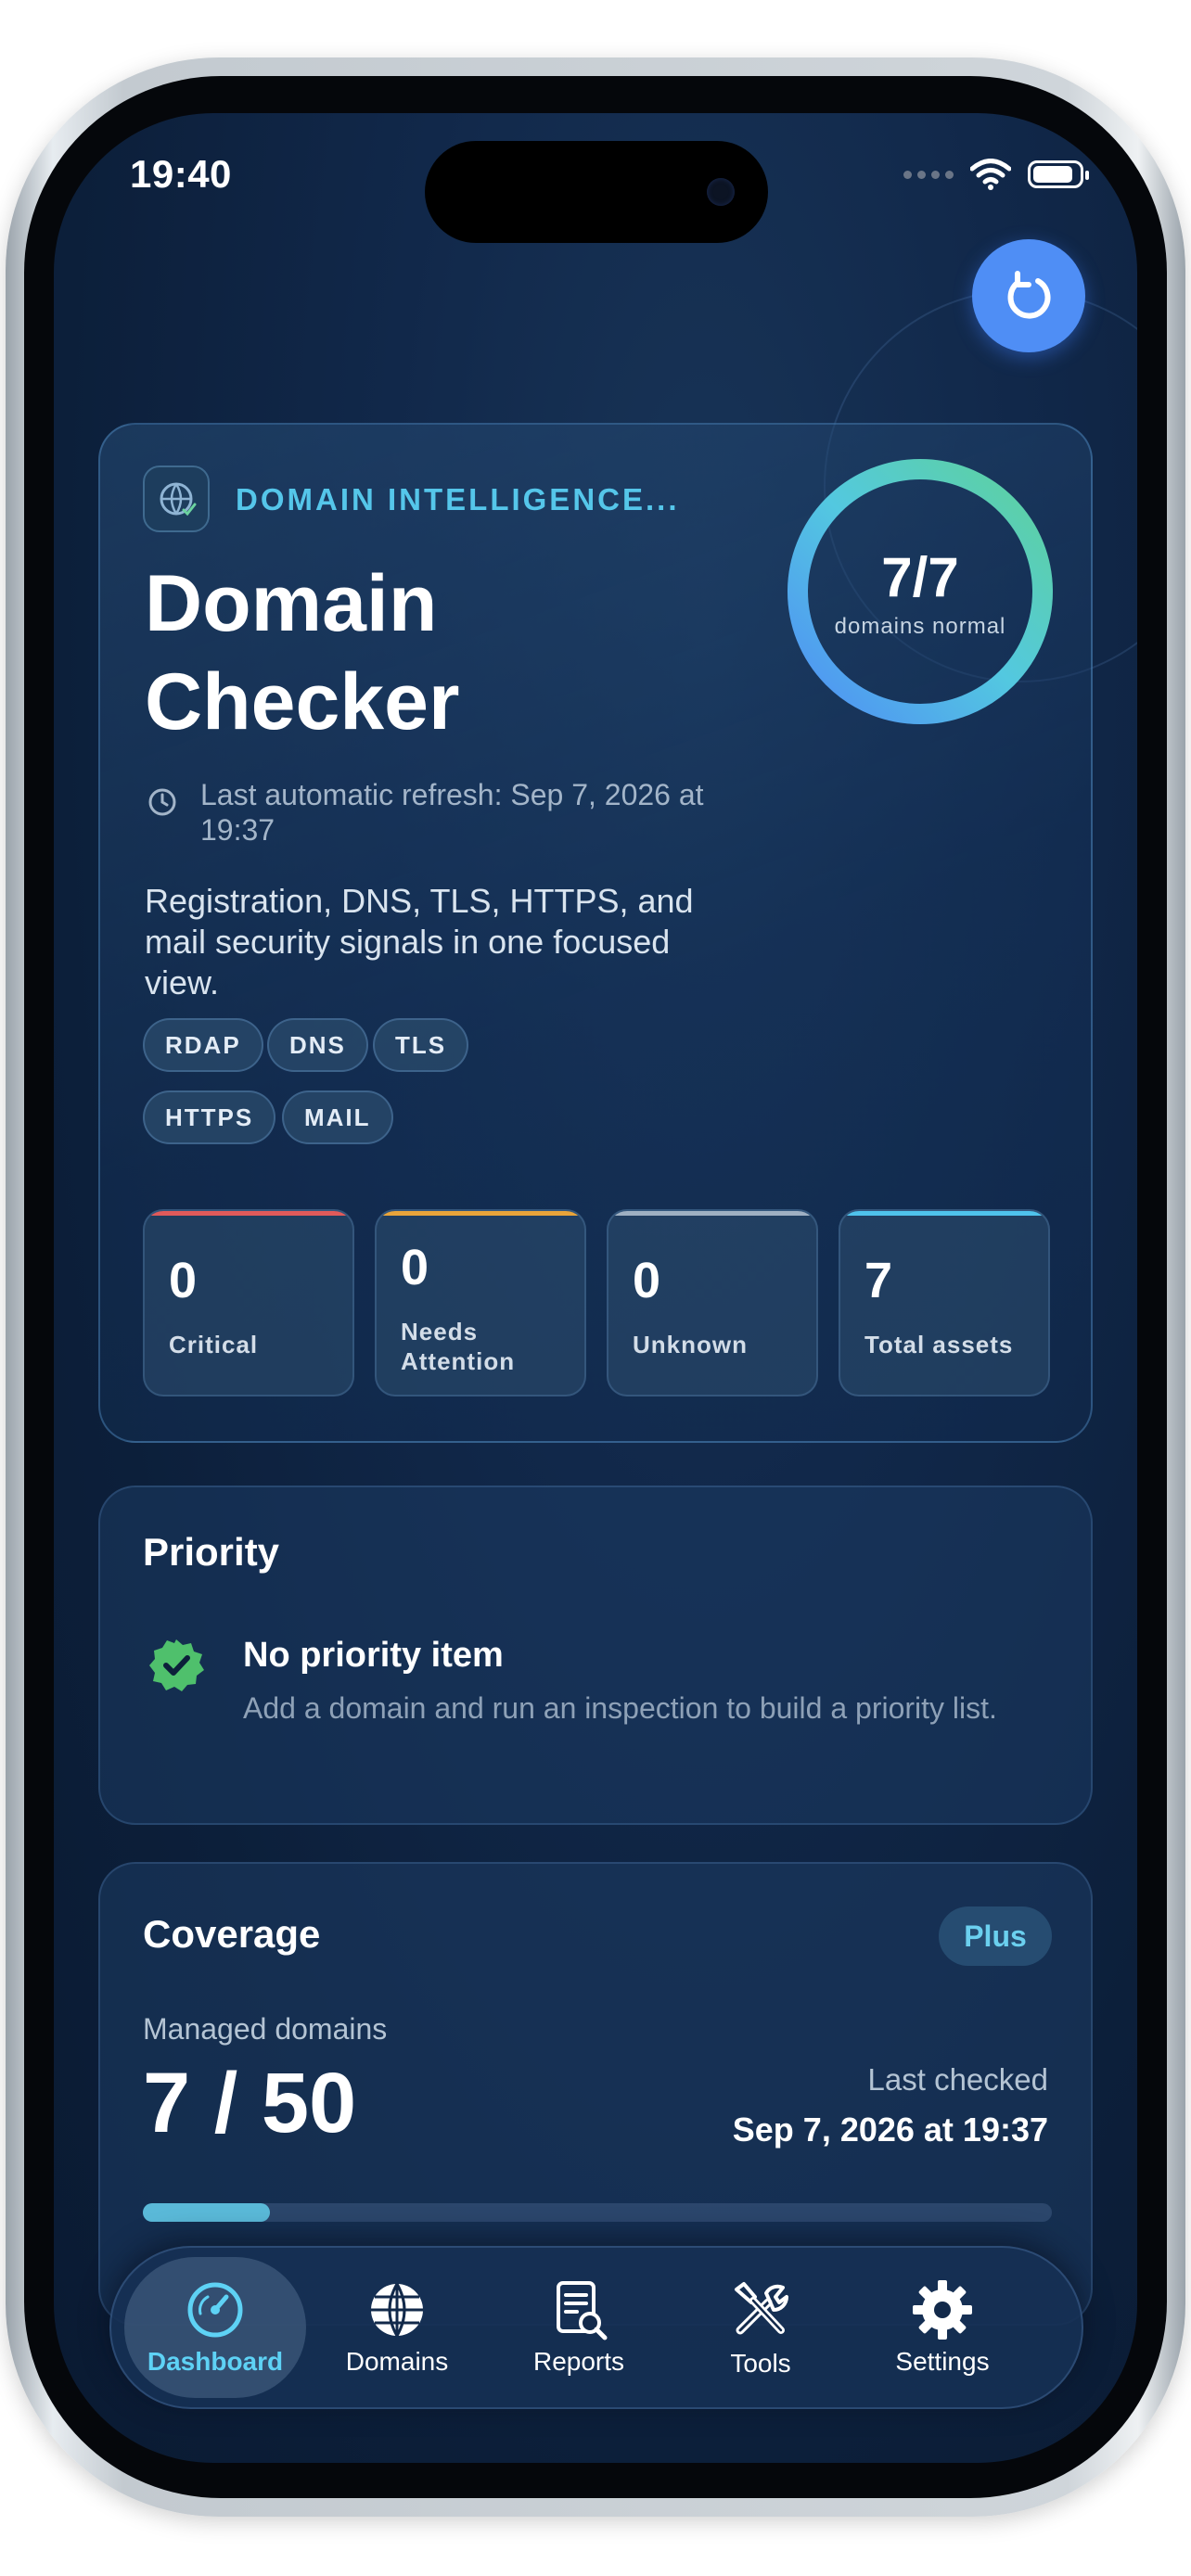 Image resolution: width=1191 pixels, height=2576 pixels. What do you see at coordinates (929, 175) in the screenshot?
I see `cellular-signal-icon` at bounding box center [929, 175].